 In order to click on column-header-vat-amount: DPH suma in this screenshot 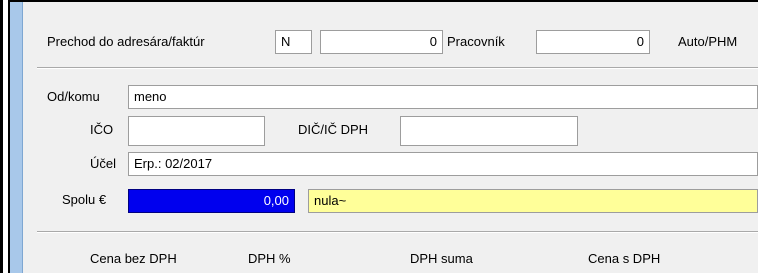, I will do `click(441, 258)`.